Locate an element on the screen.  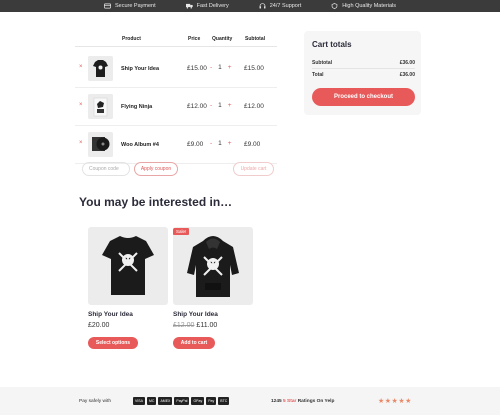
product-price: £20.00 is located at coordinates (98, 325).